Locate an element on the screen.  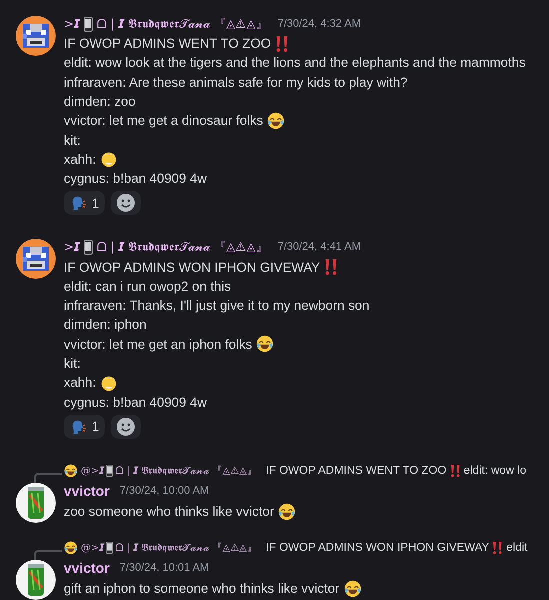
message-text: dimden: zoo is located at coordinates (100, 102).